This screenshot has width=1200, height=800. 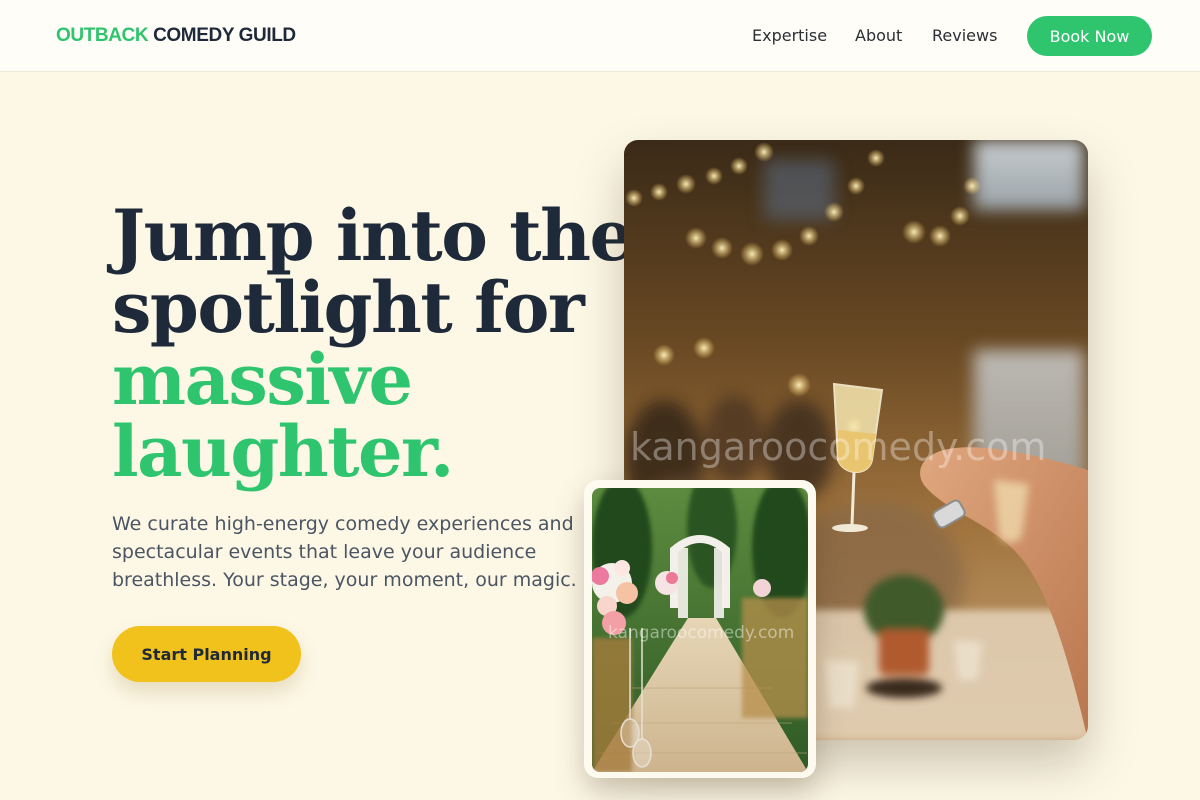 I want to click on nav-link-about: About, so click(x=878, y=35).